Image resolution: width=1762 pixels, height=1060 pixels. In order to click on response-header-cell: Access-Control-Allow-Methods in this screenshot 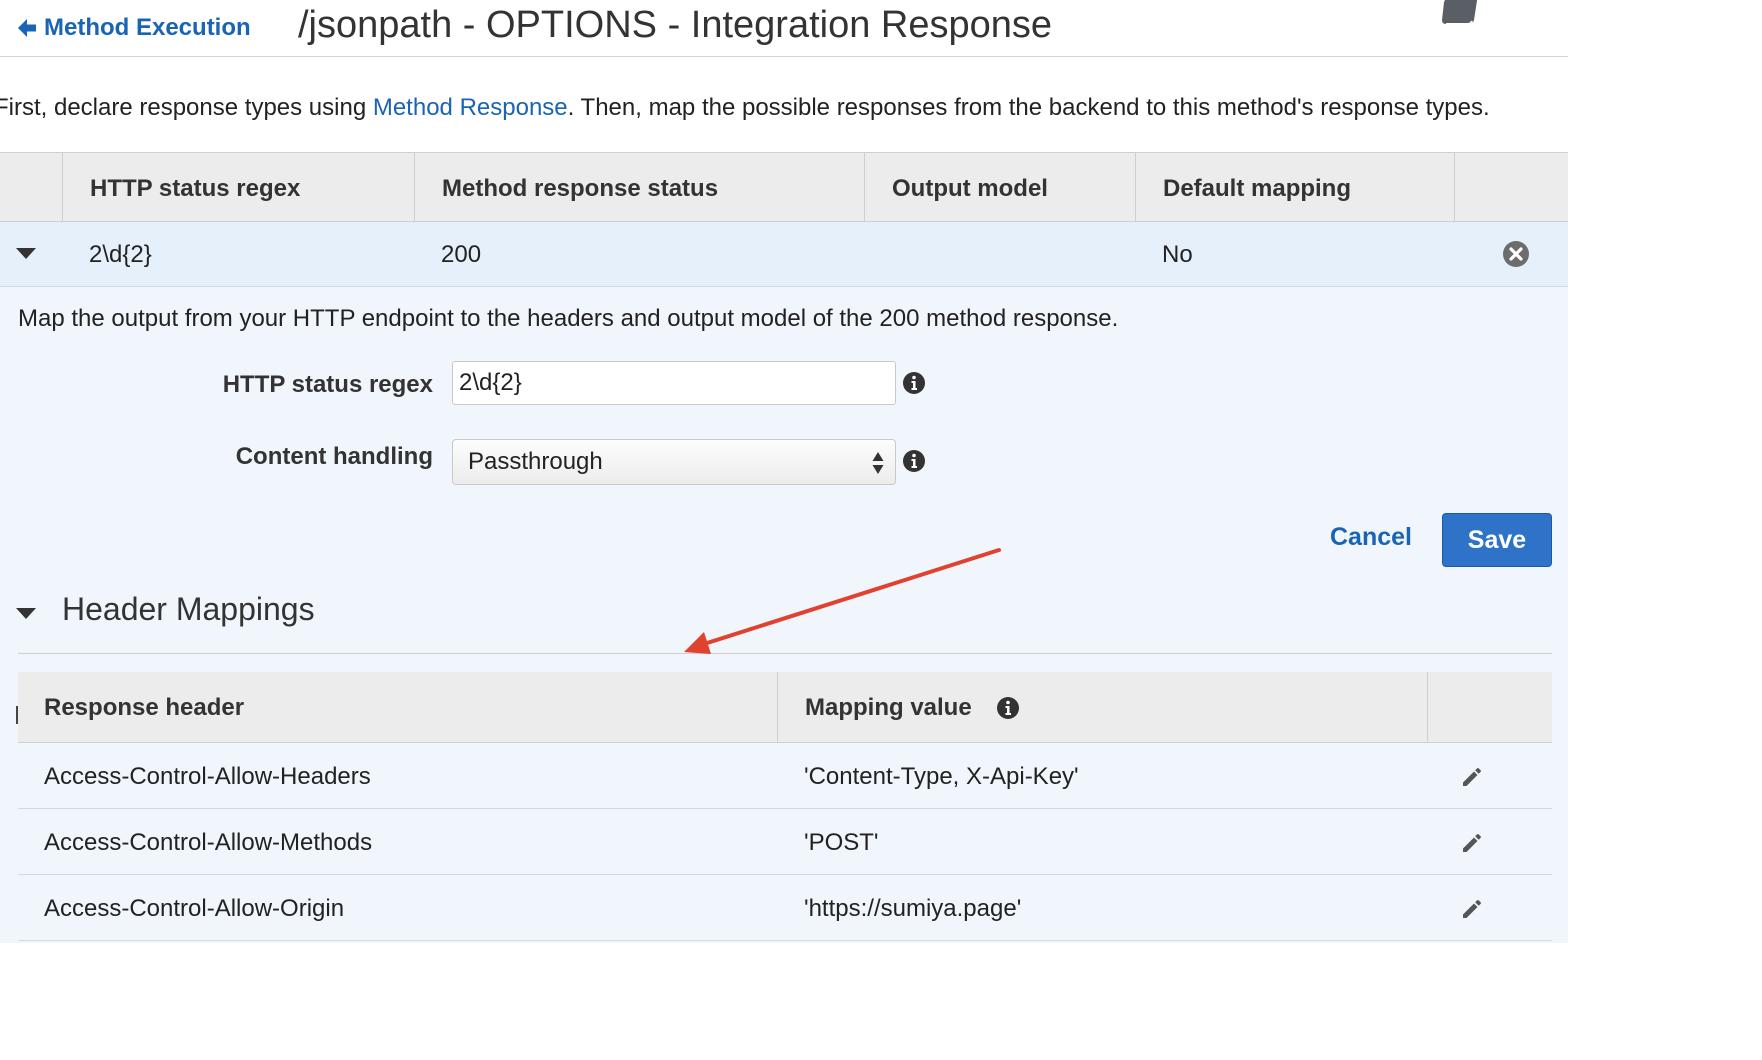, I will do `click(208, 842)`.